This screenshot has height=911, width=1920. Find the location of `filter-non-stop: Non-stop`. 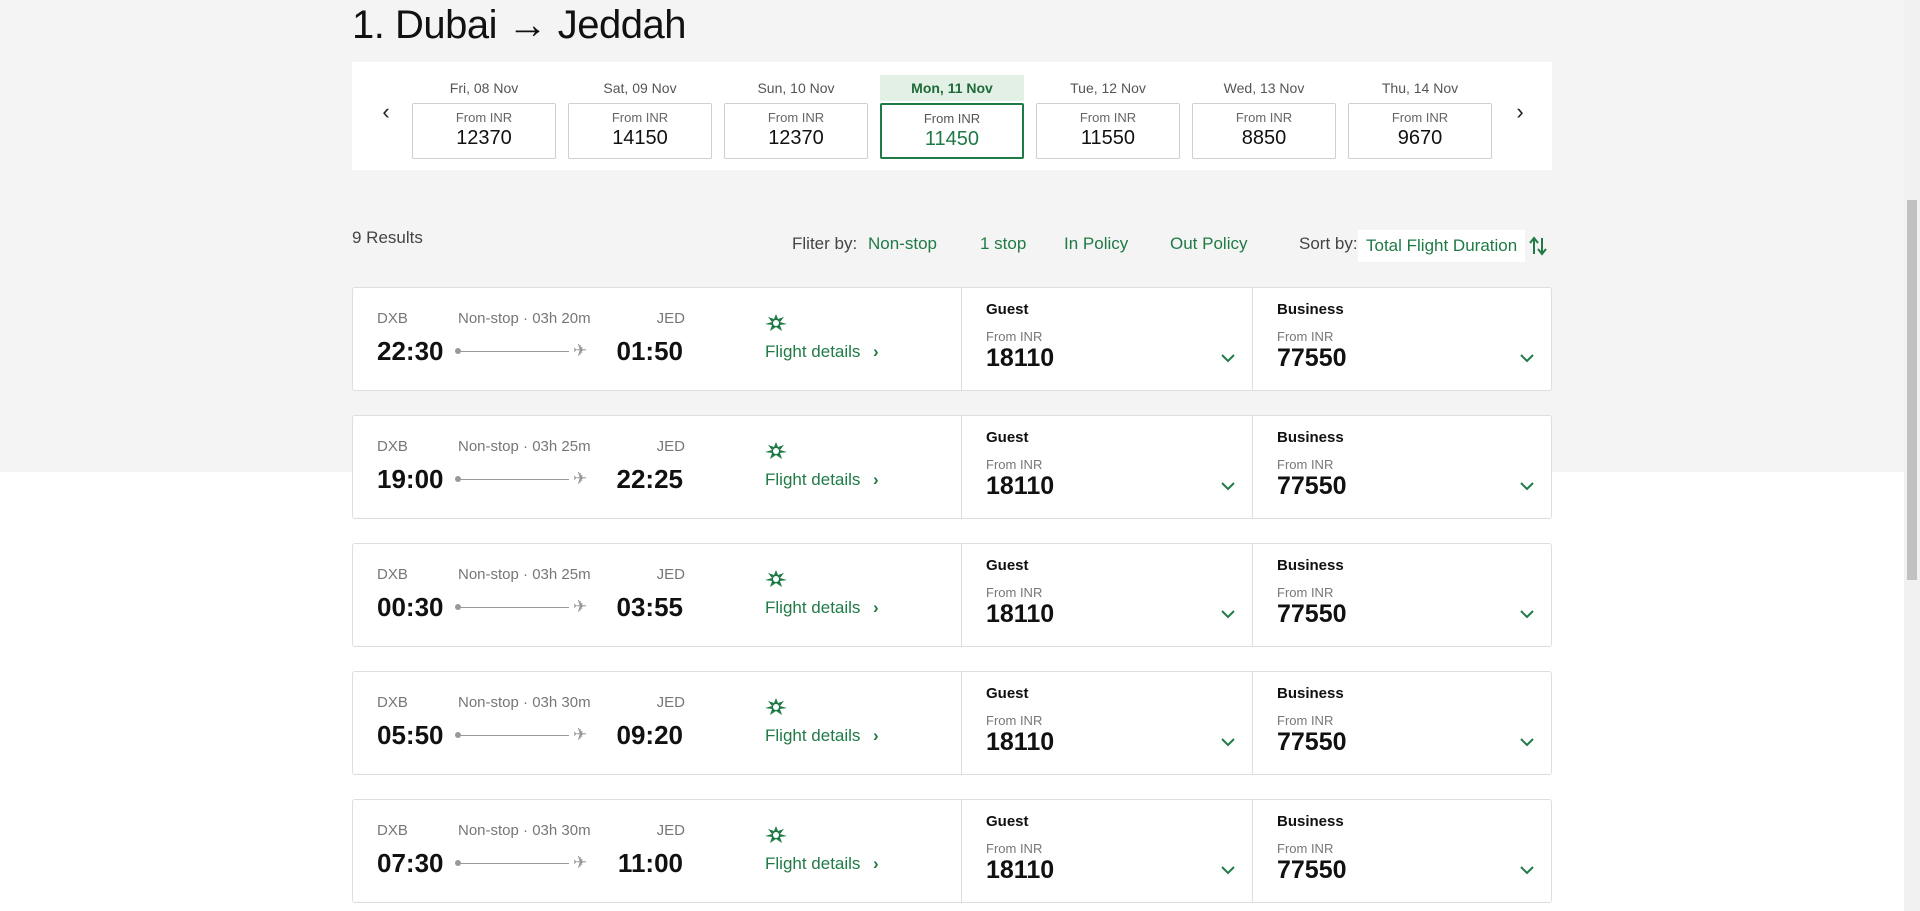

filter-non-stop: Non-stop is located at coordinates (902, 244).